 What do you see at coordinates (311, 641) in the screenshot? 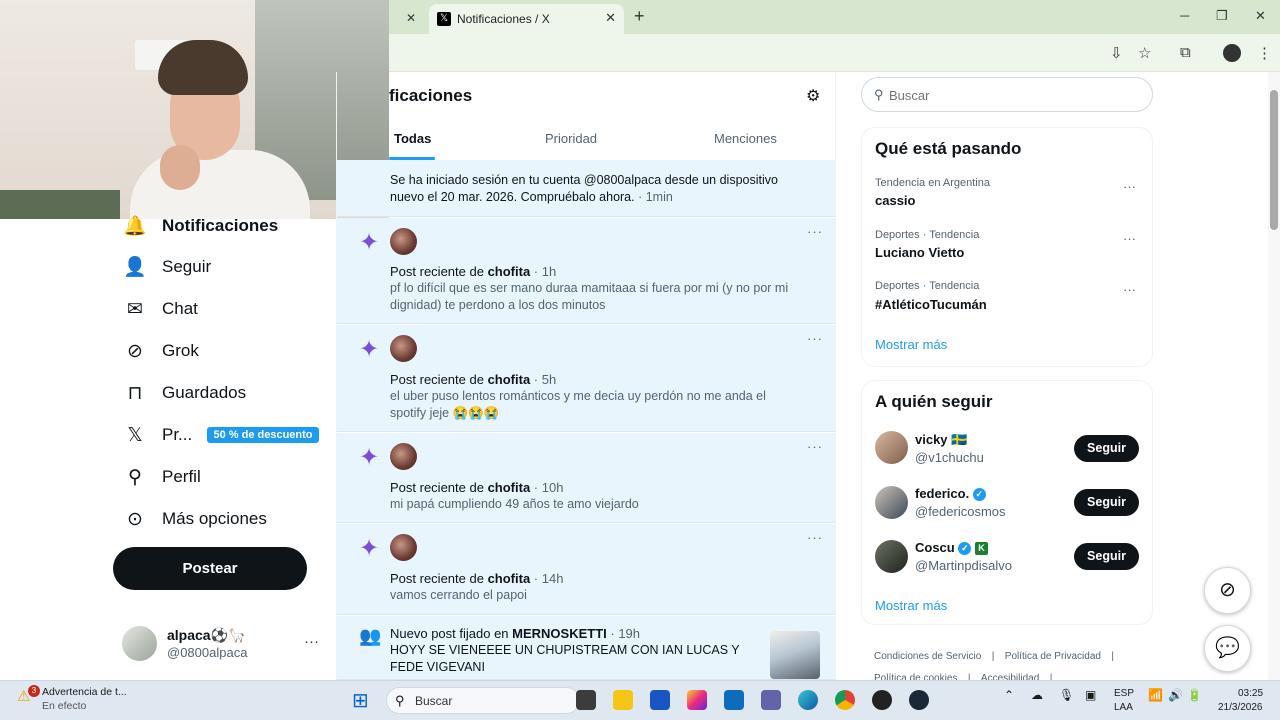
I see `account-more-icon: ···` at bounding box center [311, 641].